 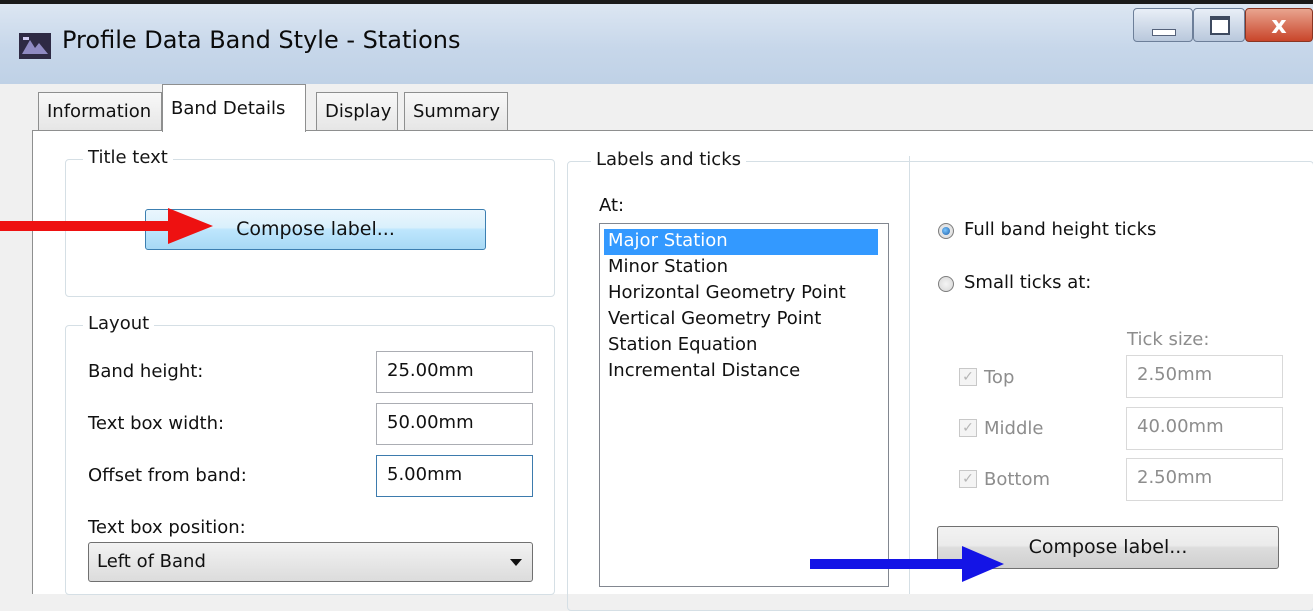 I want to click on band-height-label: Band height:, so click(x=146, y=371).